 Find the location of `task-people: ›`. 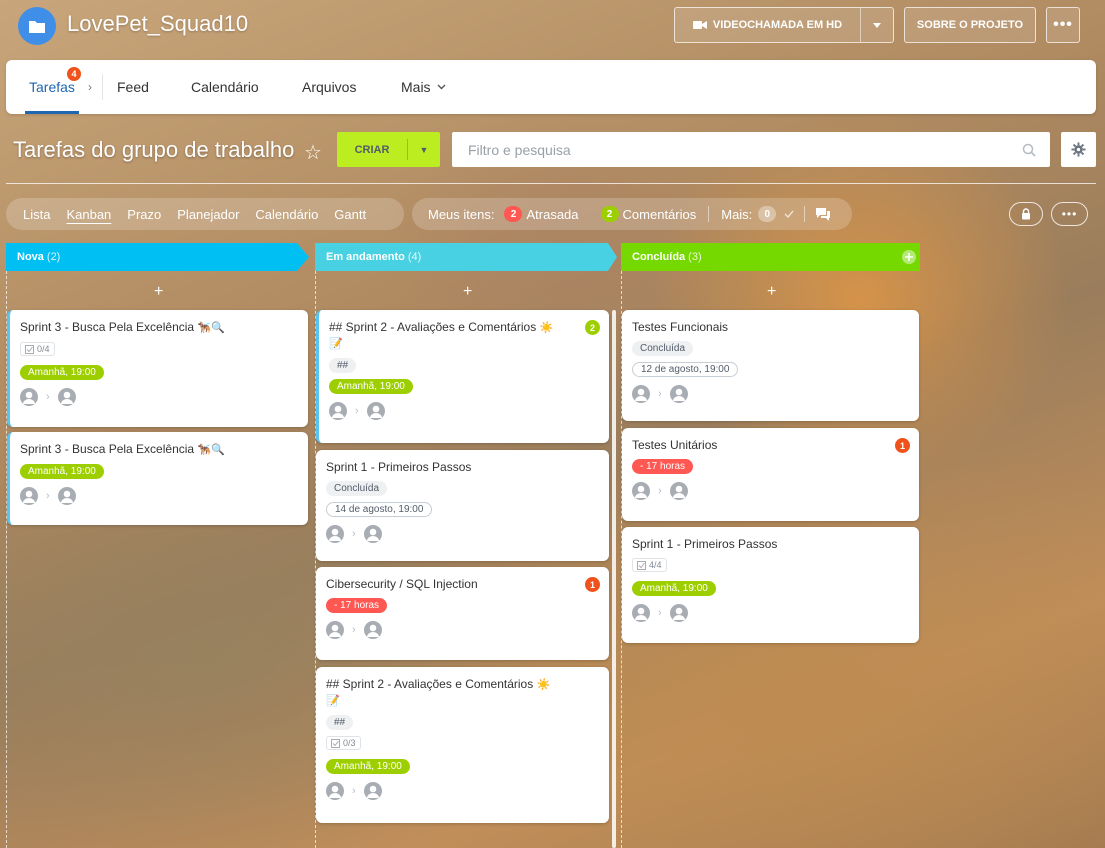

task-people: › is located at coordinates (770, 491).